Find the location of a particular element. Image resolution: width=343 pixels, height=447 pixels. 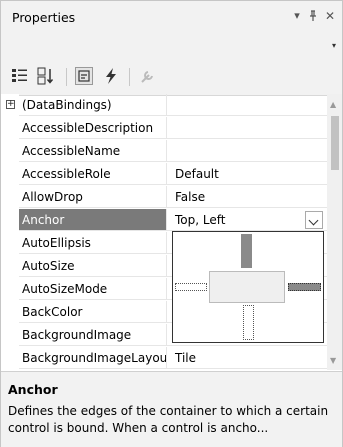

property-value: Default is located at coordinates (247, 174).